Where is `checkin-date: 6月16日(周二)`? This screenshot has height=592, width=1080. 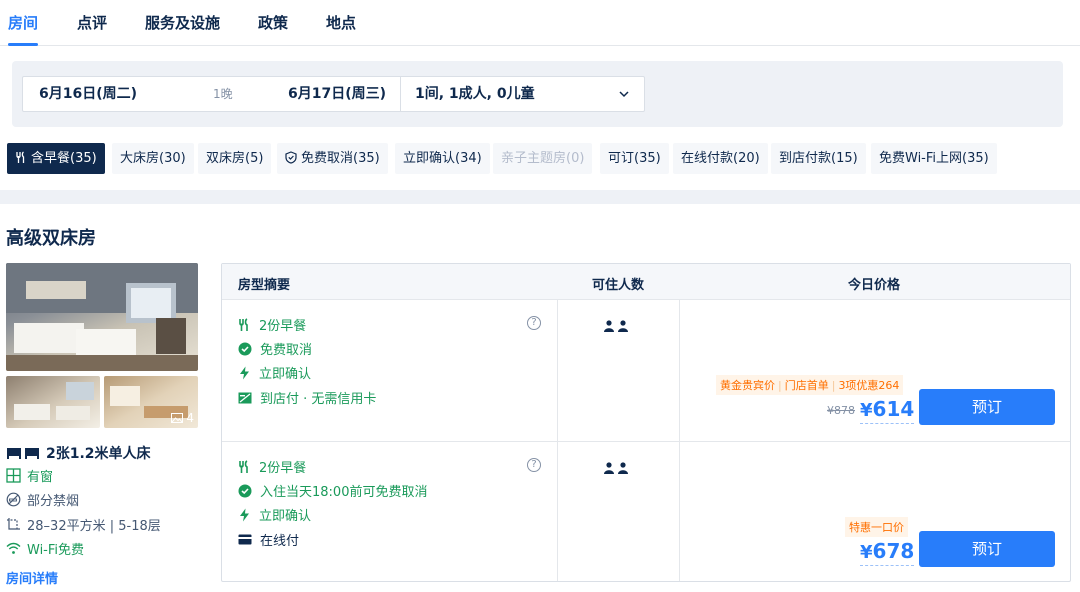 checkin-date: 6月16日(周二) is located at coordinates (88, 94).